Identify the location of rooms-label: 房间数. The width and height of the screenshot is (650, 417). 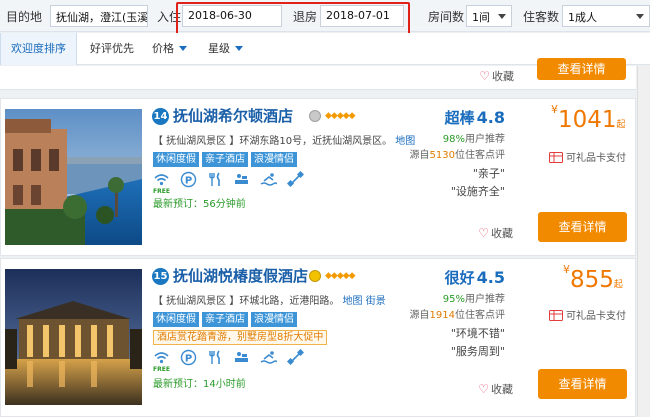
(446, 17).